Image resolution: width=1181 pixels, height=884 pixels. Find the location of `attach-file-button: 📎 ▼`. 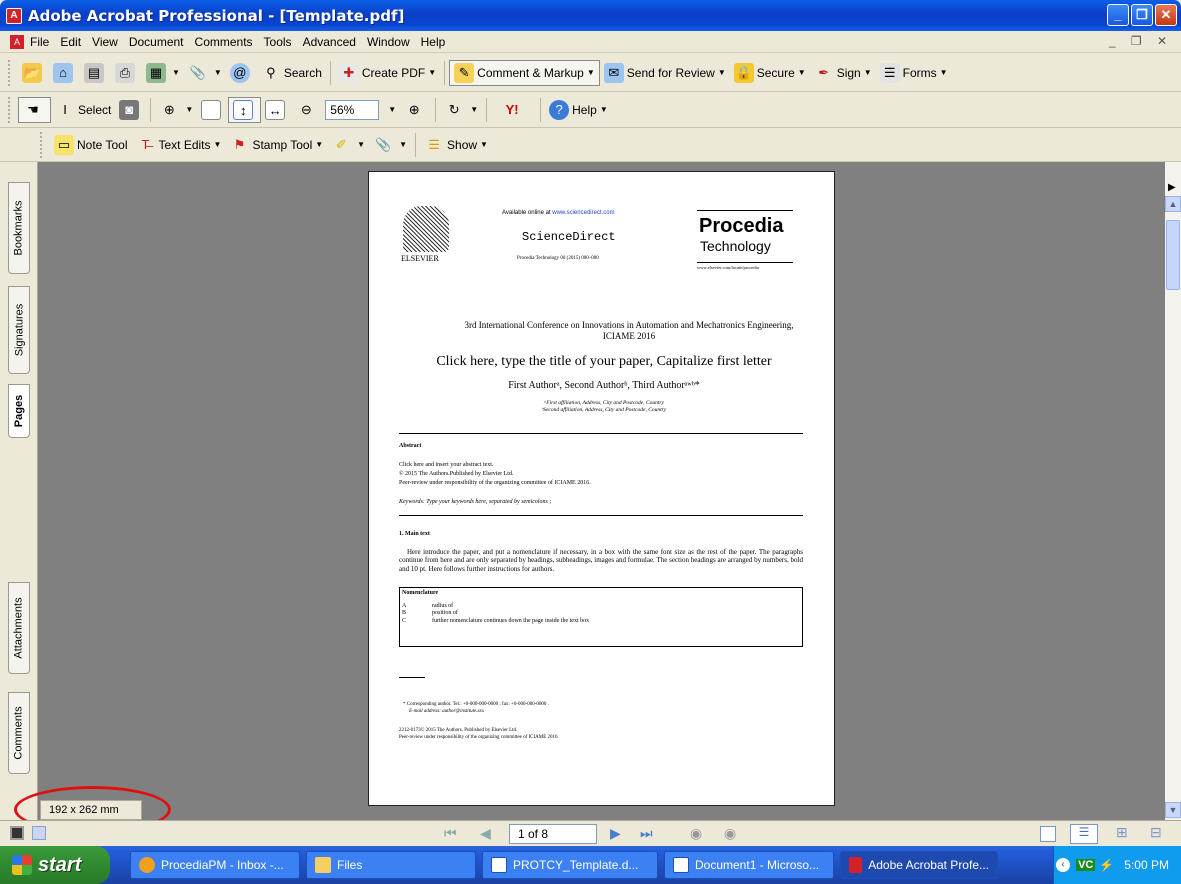

attach-file-button: 📎 ▼ is located at coordinates (390, 145).